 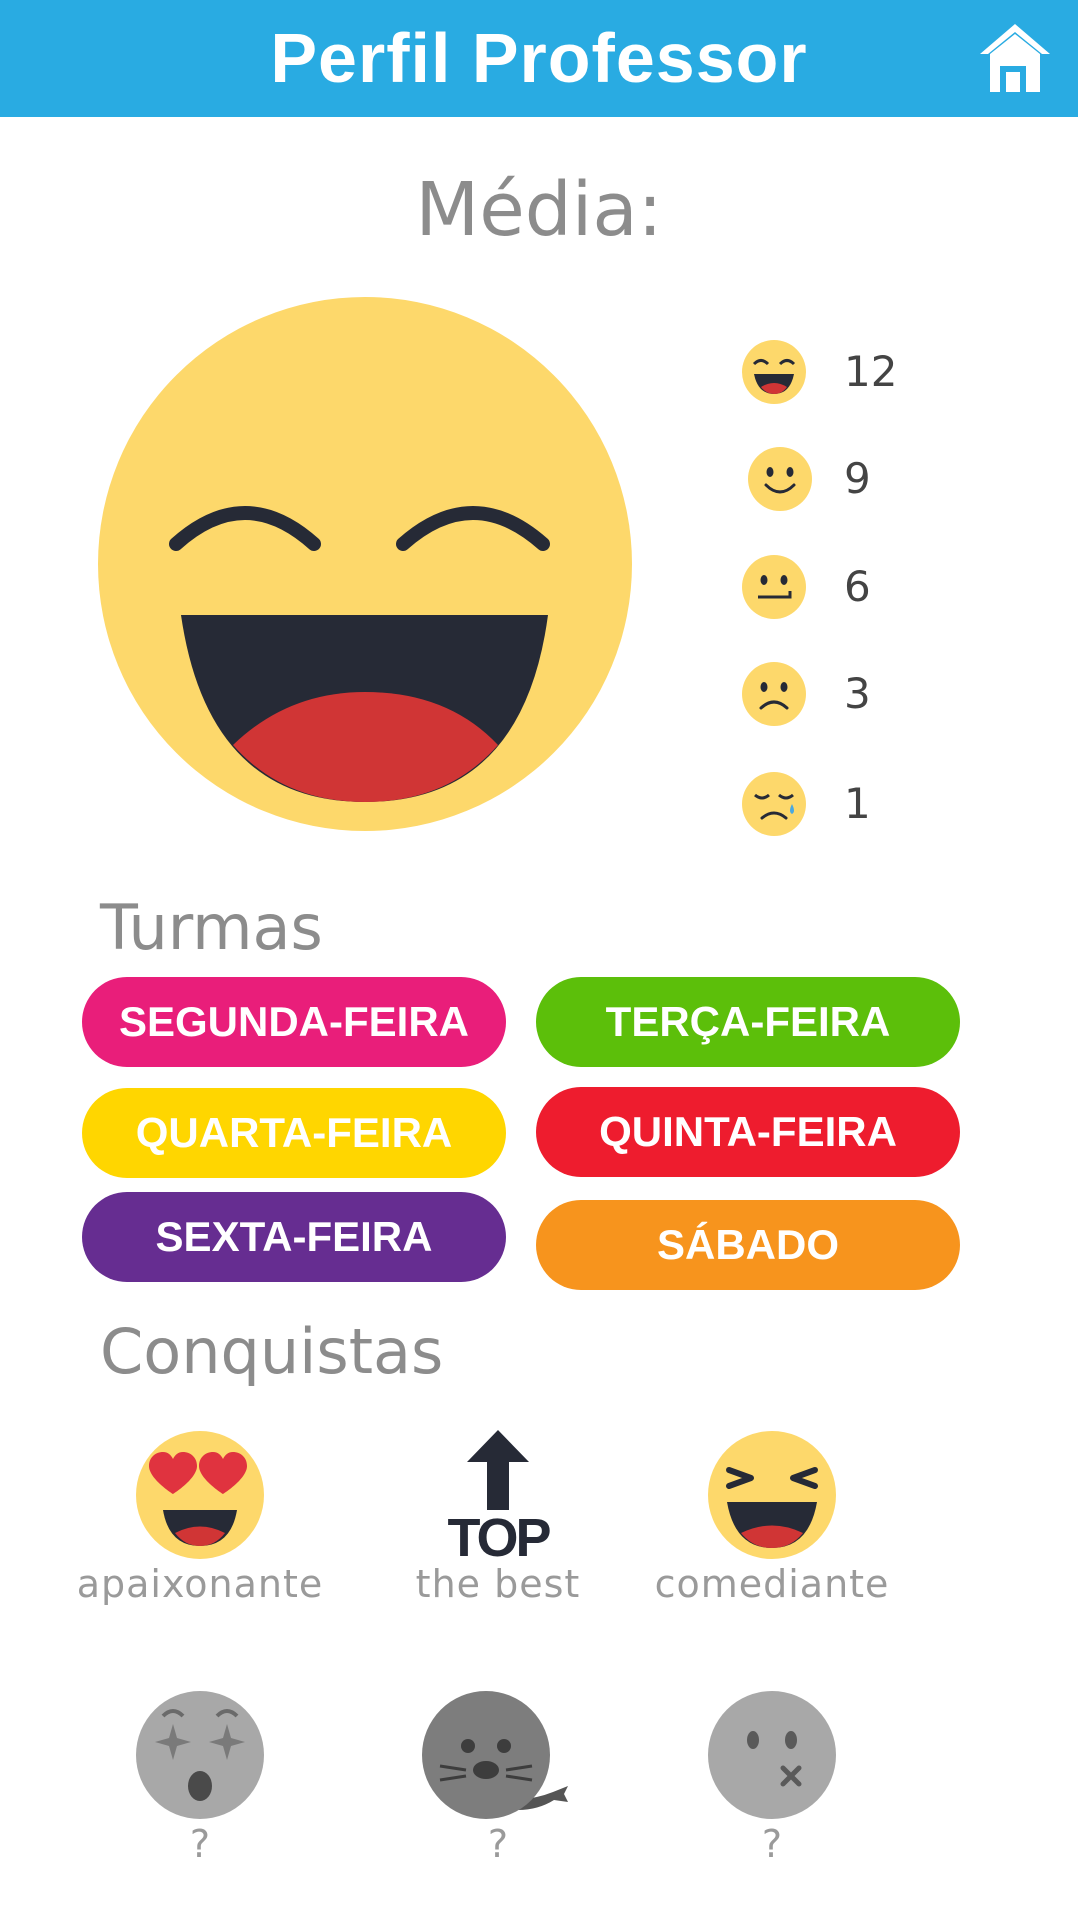 I want to click on top-arrow-icon: TOP, so click(x=500, y=1495).